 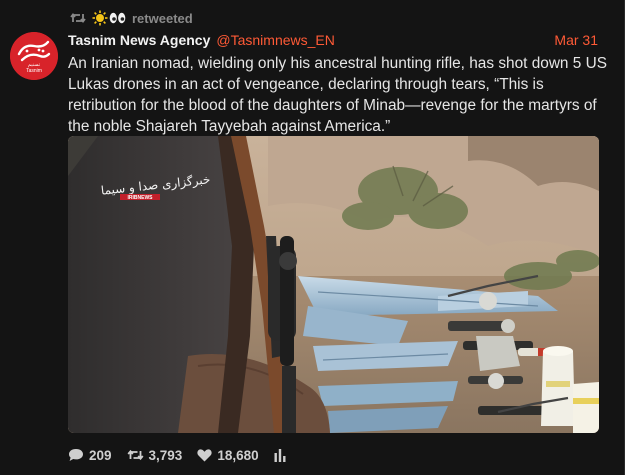 I want to click on stats-button, so click(x=280, y=455).